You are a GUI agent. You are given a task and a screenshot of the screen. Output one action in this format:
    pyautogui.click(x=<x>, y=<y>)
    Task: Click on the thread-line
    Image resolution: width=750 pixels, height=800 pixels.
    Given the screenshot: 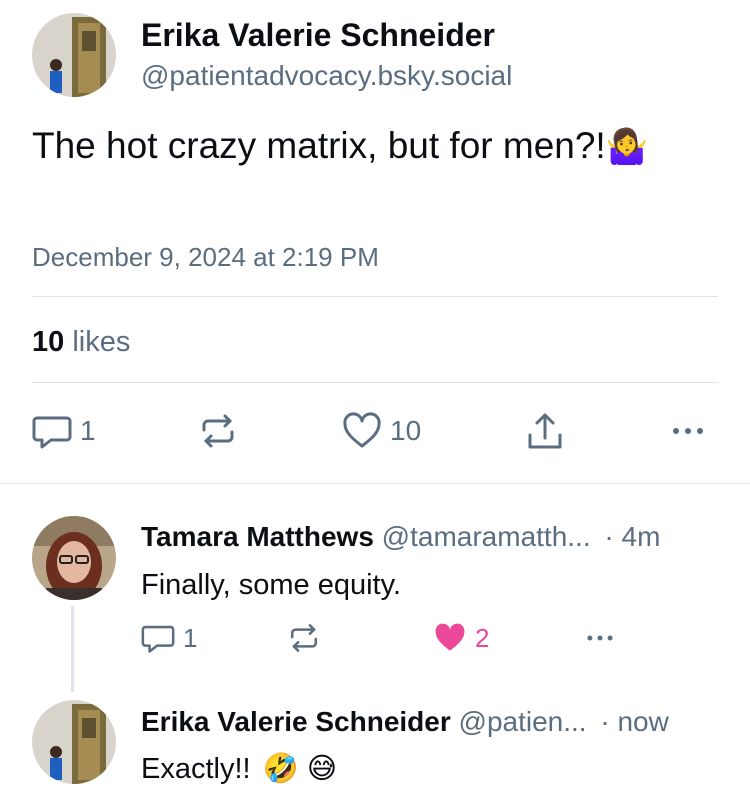 What is the action you would take?
    pyautogui.click(x=72, y=649)
    